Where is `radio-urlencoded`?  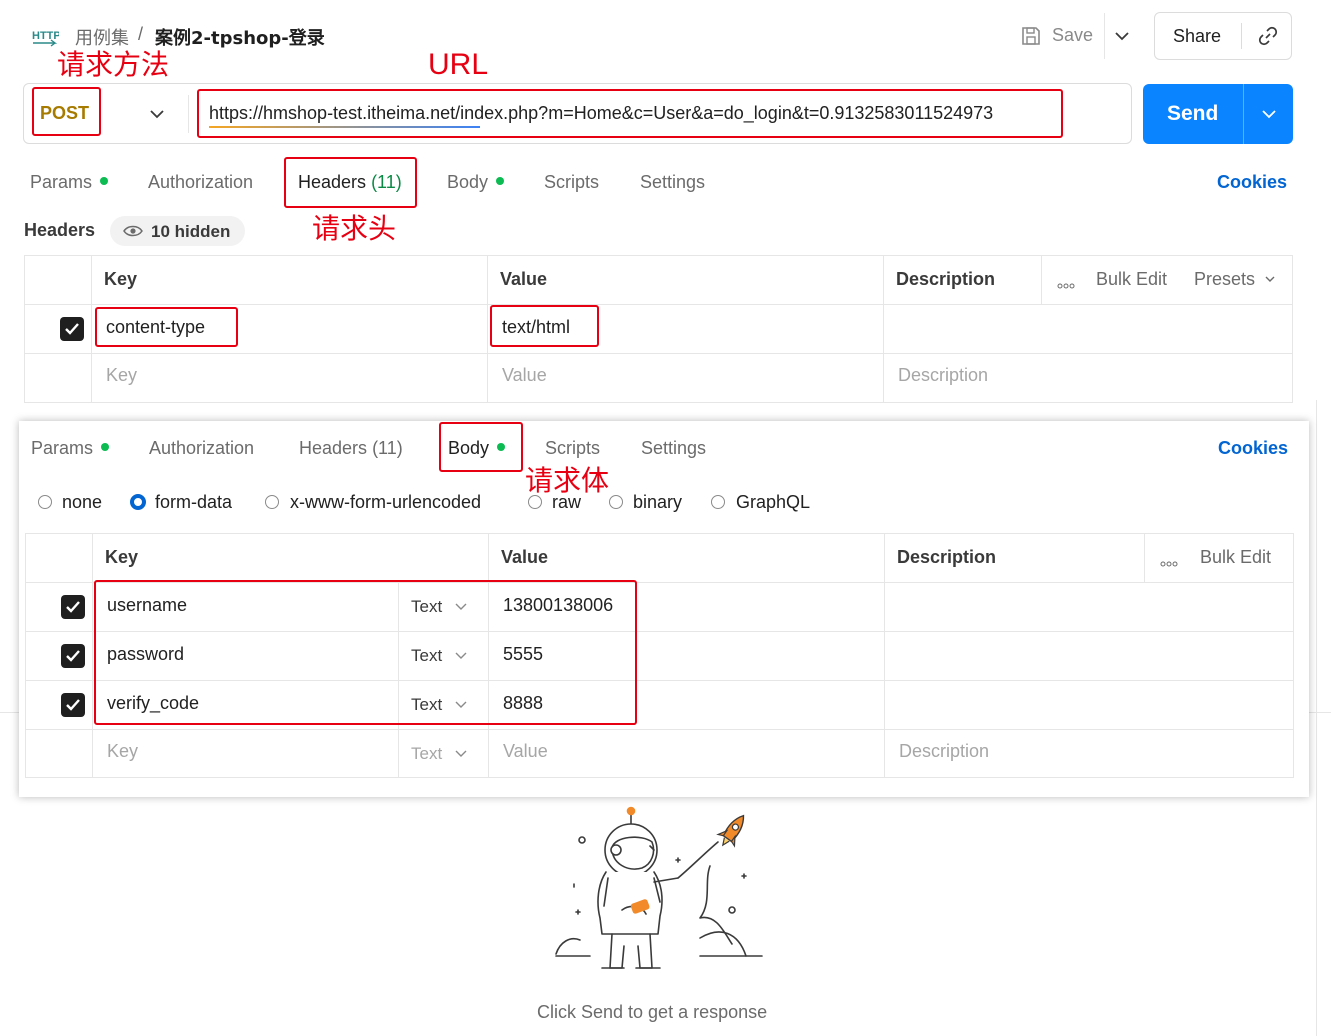 radio-urlencoded is located at coordinates (272, 502).